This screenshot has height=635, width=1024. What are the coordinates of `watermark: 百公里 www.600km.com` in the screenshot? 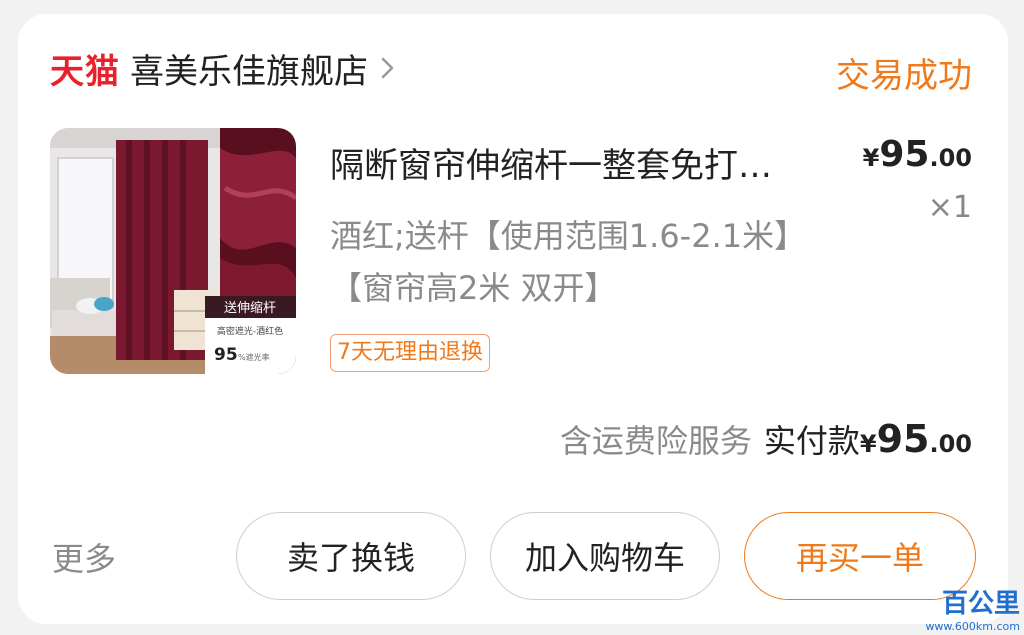 It's located at (972, 608).